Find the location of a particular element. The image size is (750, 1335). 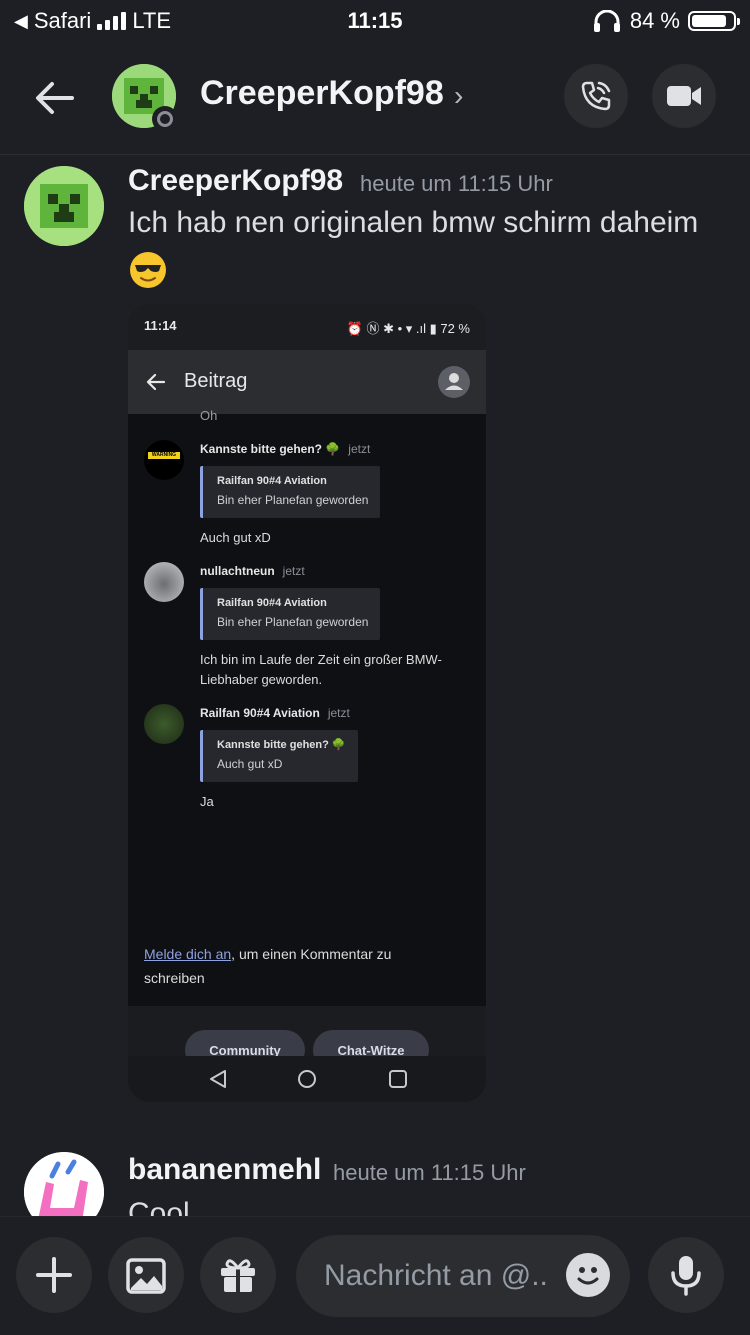

emoji-icon is located at coordinates (588, 1275).